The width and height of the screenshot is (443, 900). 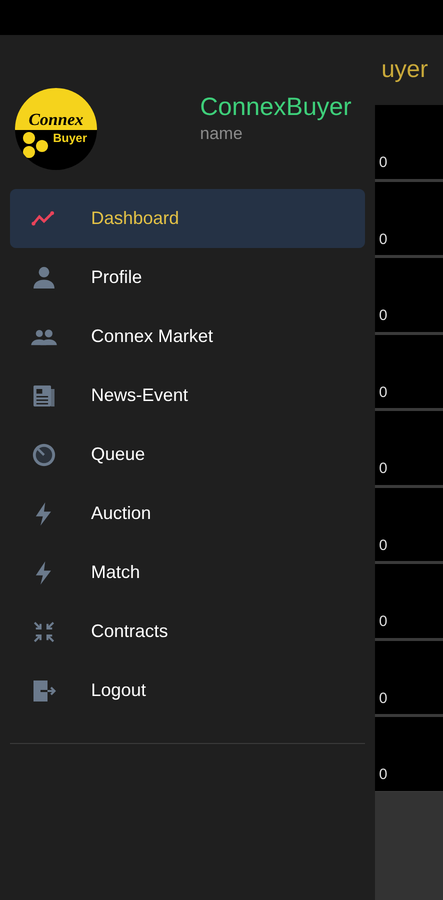 What do you see at coordinates (187, 218) in the screenshot?
I see `menu-item: Dashboard` at bounding box center [187, 218].